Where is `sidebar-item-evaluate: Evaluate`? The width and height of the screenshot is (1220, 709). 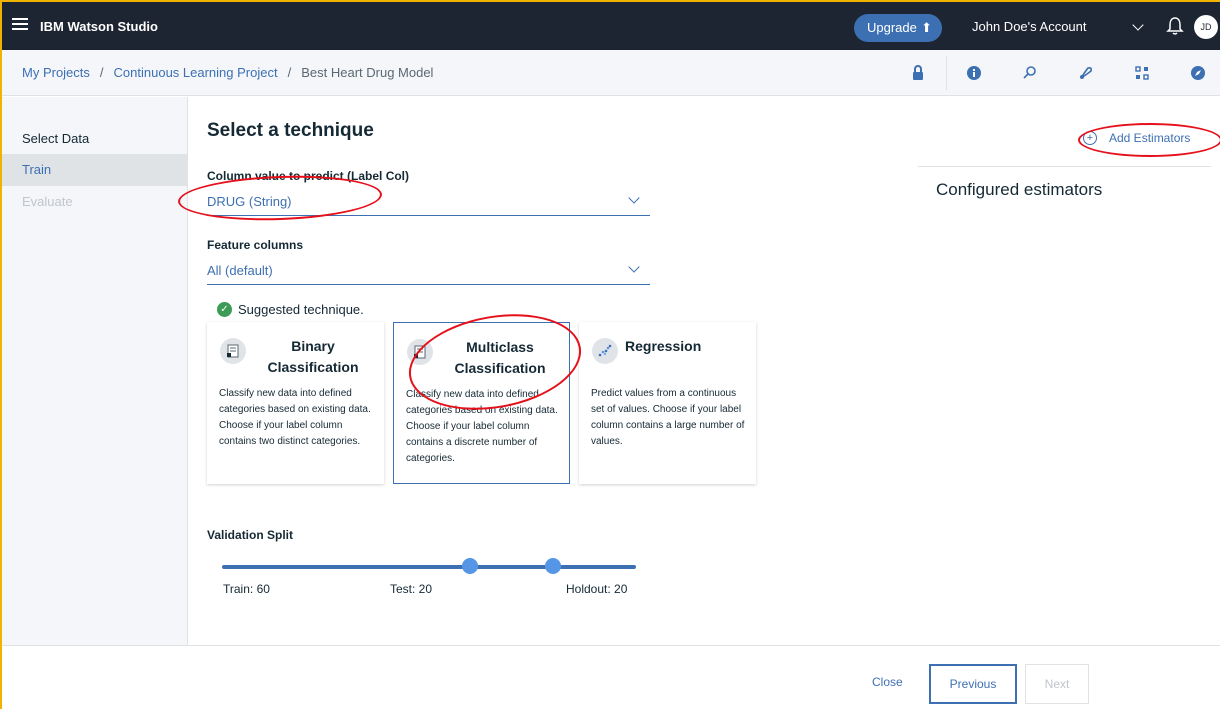 sidebar-item-evaluate: Evaluate is located at coordinates (47, 201).